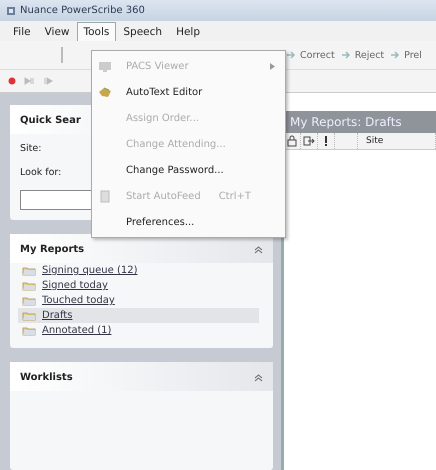  I want to click on card-title: Worklists, so click(46, 377).